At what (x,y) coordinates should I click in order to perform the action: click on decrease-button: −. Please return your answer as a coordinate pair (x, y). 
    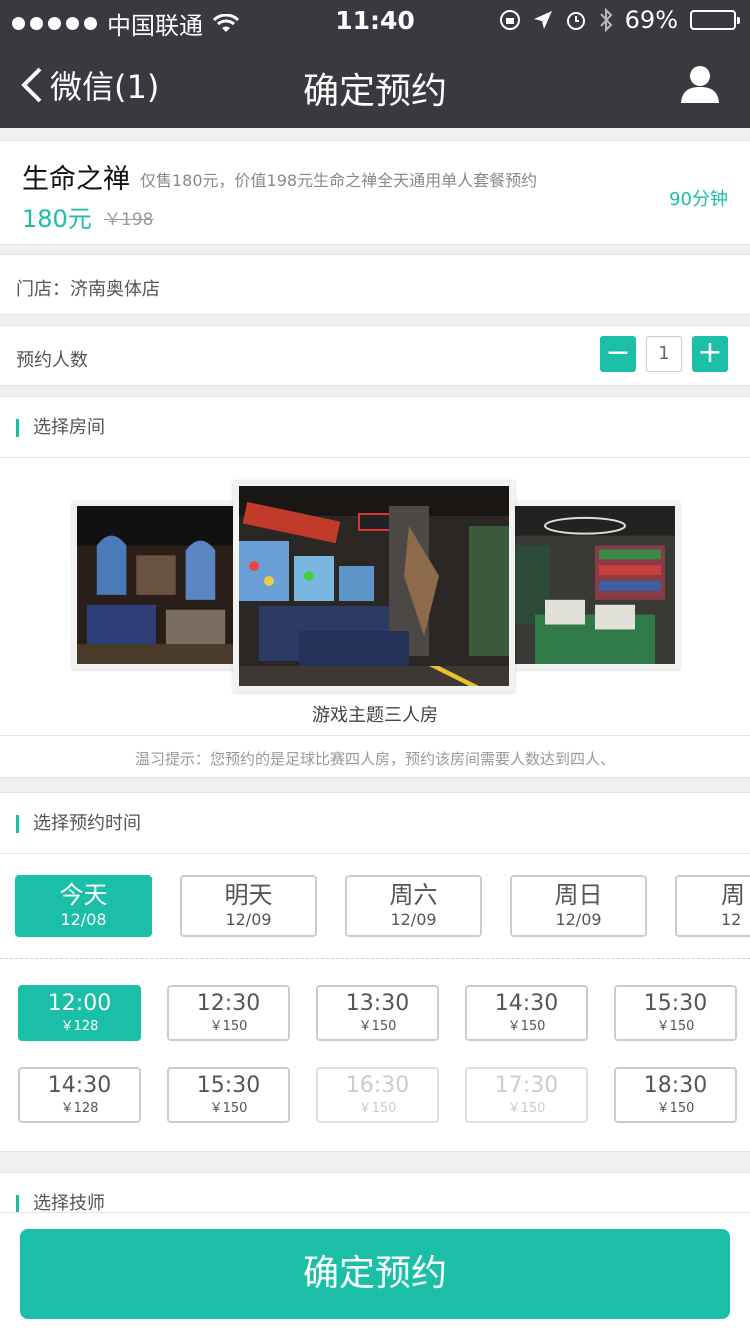
    Looking at the image, I should click on (618, 354).